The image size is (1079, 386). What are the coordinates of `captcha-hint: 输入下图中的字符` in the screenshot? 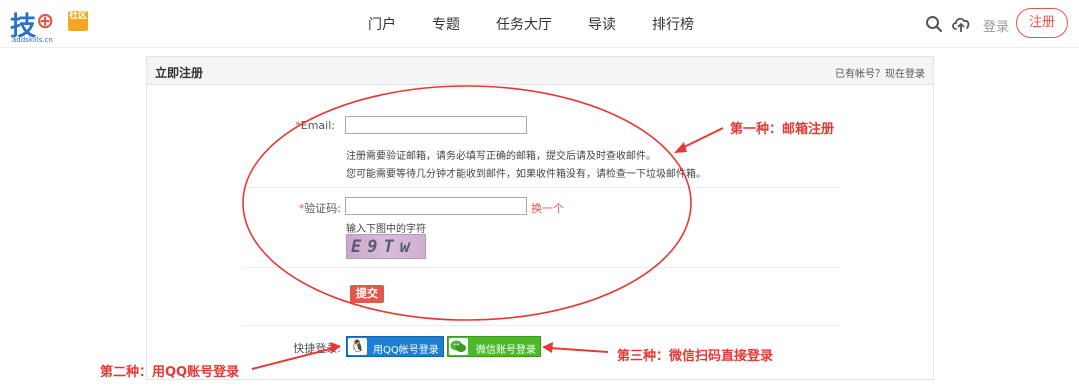 It's located at (386, 229).